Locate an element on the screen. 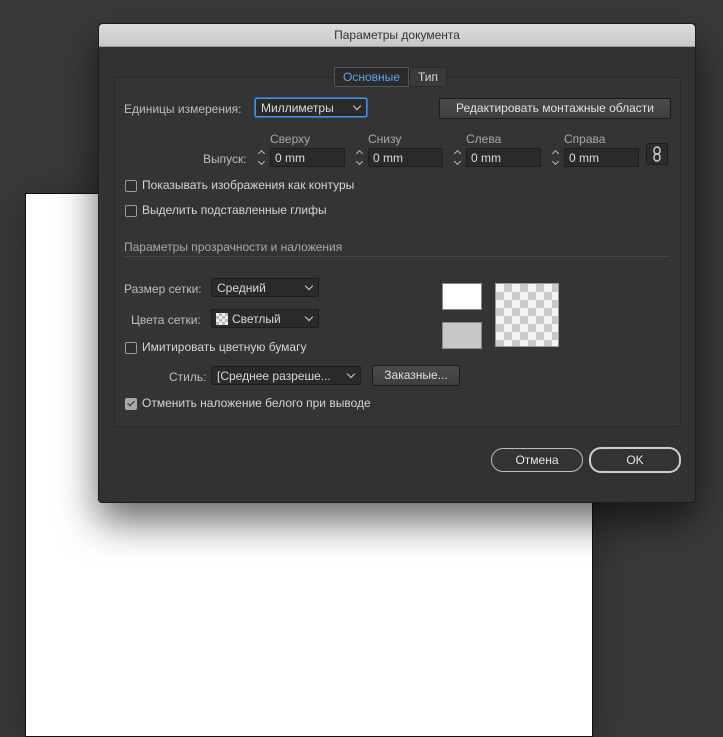 The height and width of the screenshot is (737, 723). bleed-top-field: 0 mm is located at coordinates (307, 157).